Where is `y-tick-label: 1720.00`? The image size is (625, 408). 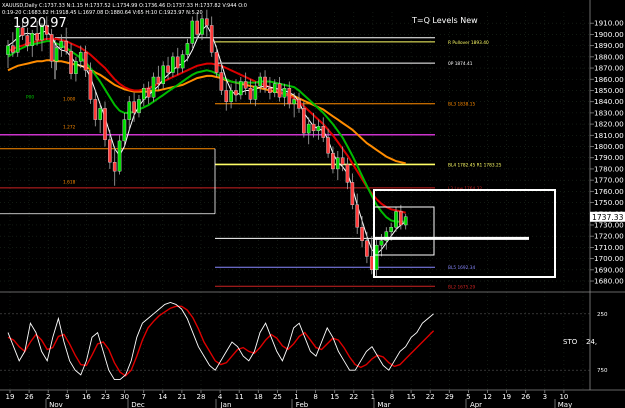
y-tick-label: 1720.00 is located at coordinates (609, 236).